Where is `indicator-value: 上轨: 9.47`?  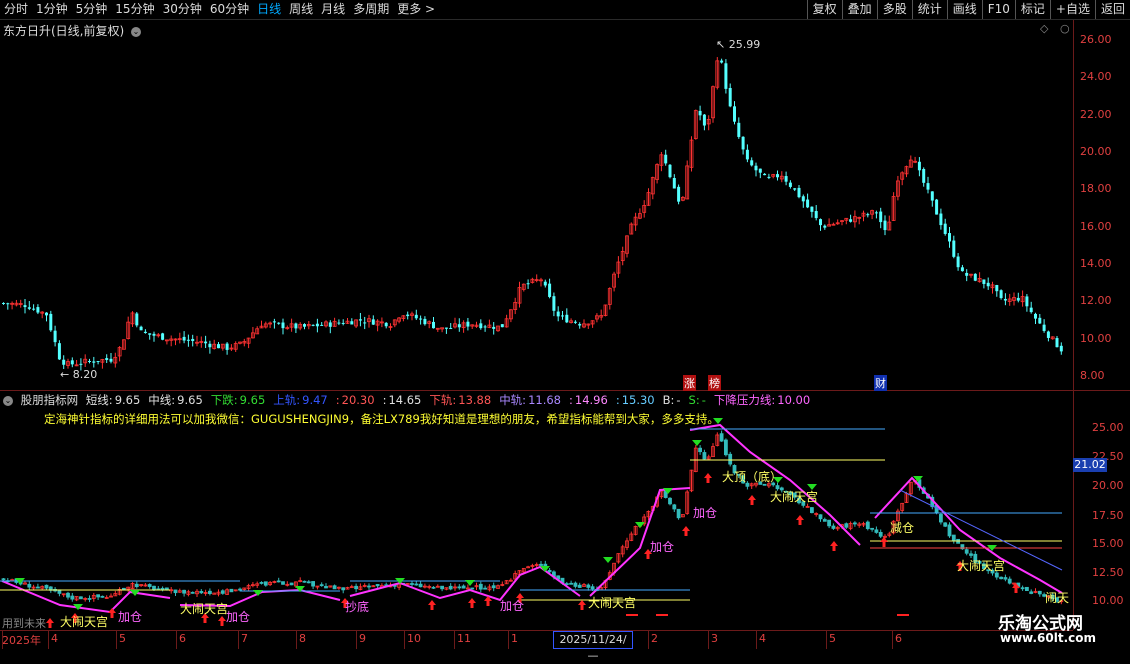
indicator-value: 上轨: 9.47 is located at coordinates (302, 400).